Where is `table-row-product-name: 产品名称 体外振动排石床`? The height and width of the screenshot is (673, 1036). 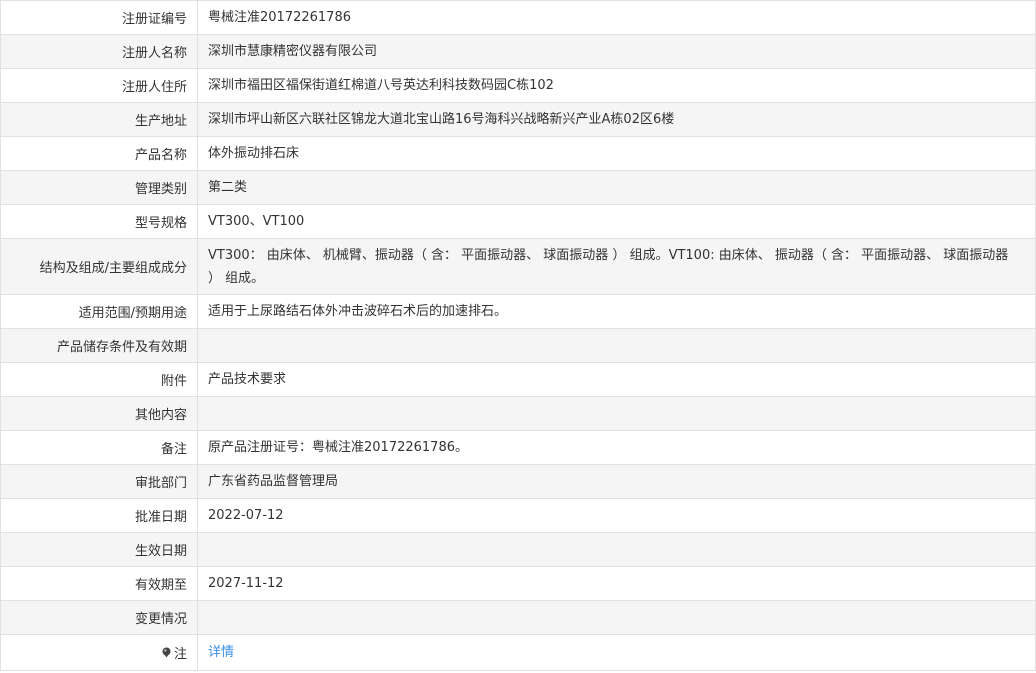 table-row-product-name: 产品名称 体外振动排石床 is located at coordinates (518, 153).